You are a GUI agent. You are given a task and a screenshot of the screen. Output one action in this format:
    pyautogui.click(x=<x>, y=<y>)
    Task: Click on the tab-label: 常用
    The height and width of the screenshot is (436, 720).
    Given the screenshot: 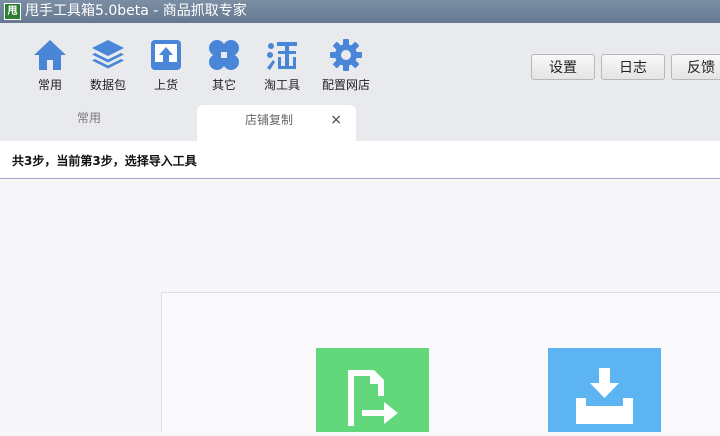 What is the action you would take?
    pyautogui.click(x=88, y=118)
    